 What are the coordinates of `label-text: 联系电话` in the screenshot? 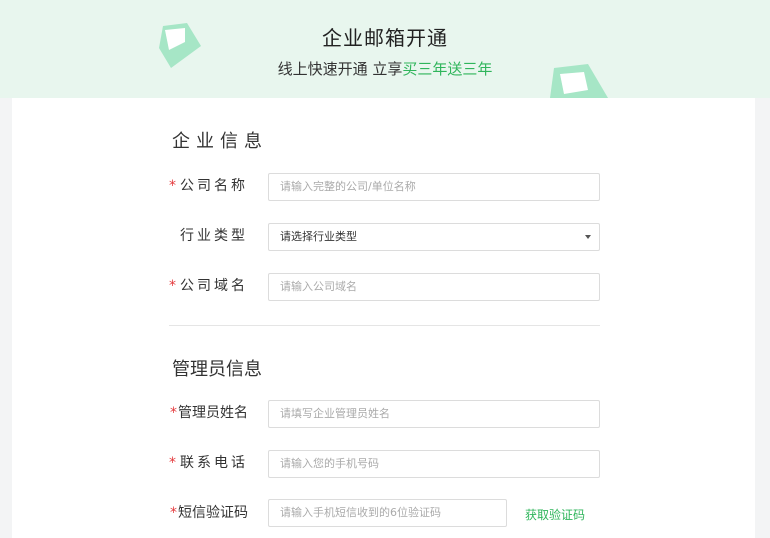 It's located at (214, 463).